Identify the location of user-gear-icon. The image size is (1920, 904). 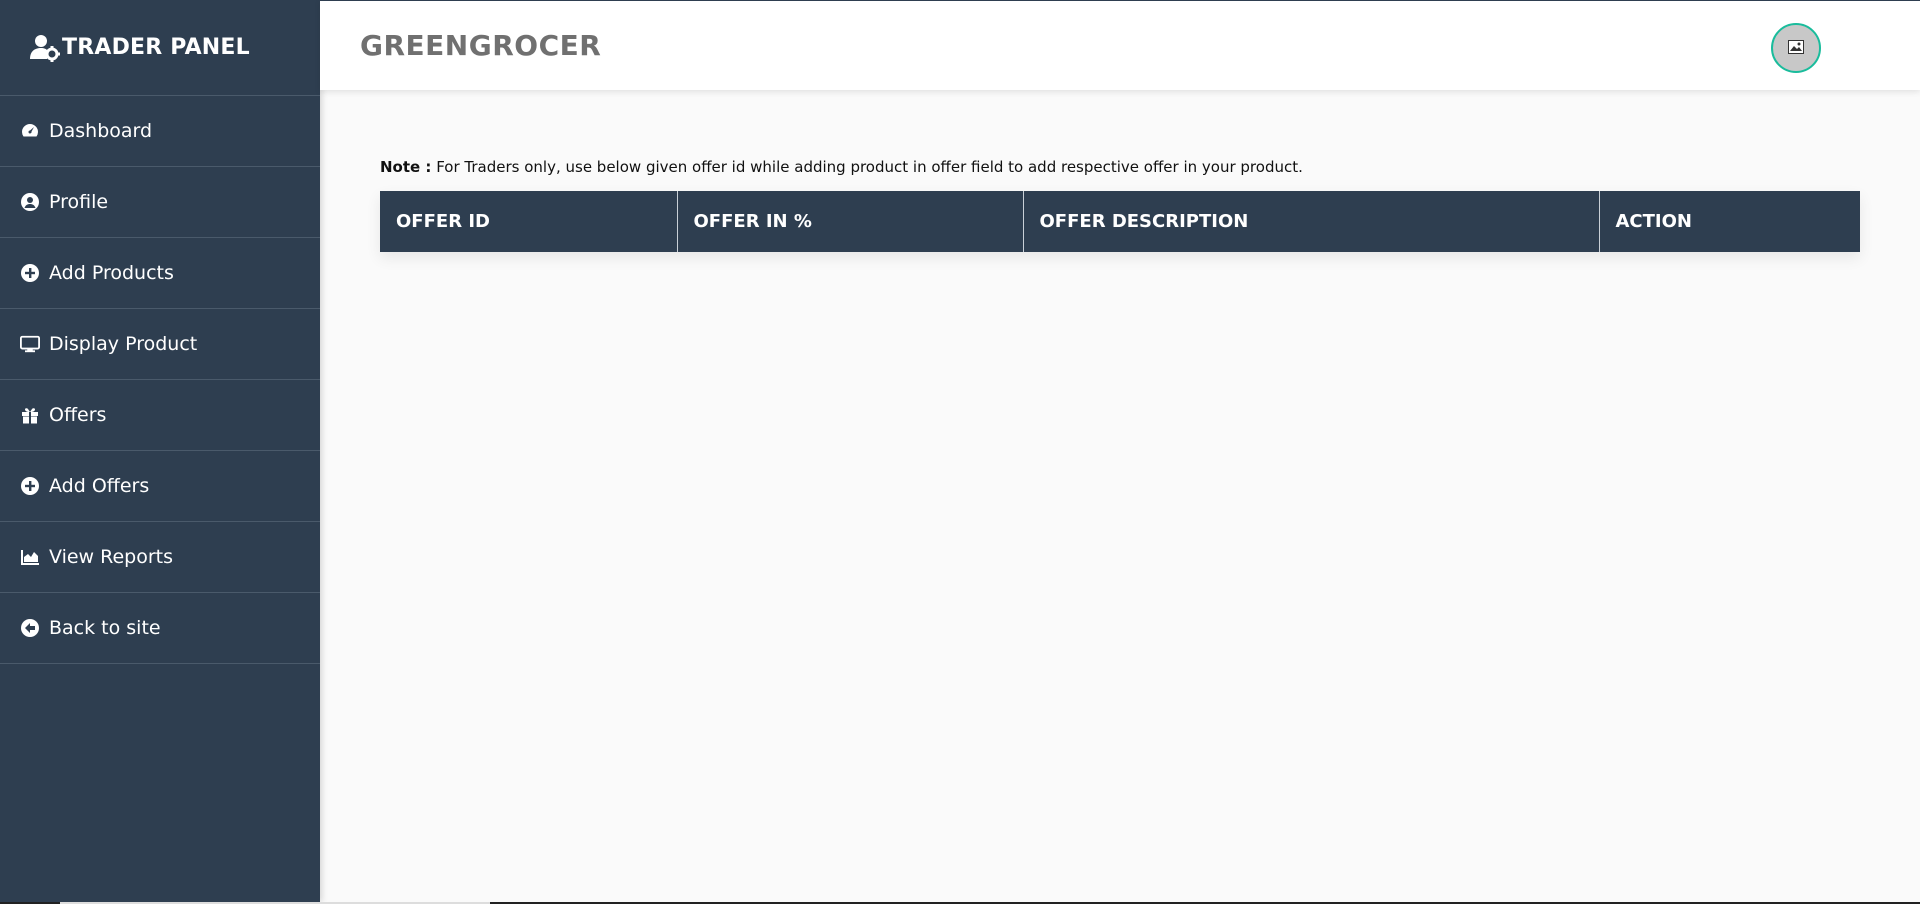
(45, 48).